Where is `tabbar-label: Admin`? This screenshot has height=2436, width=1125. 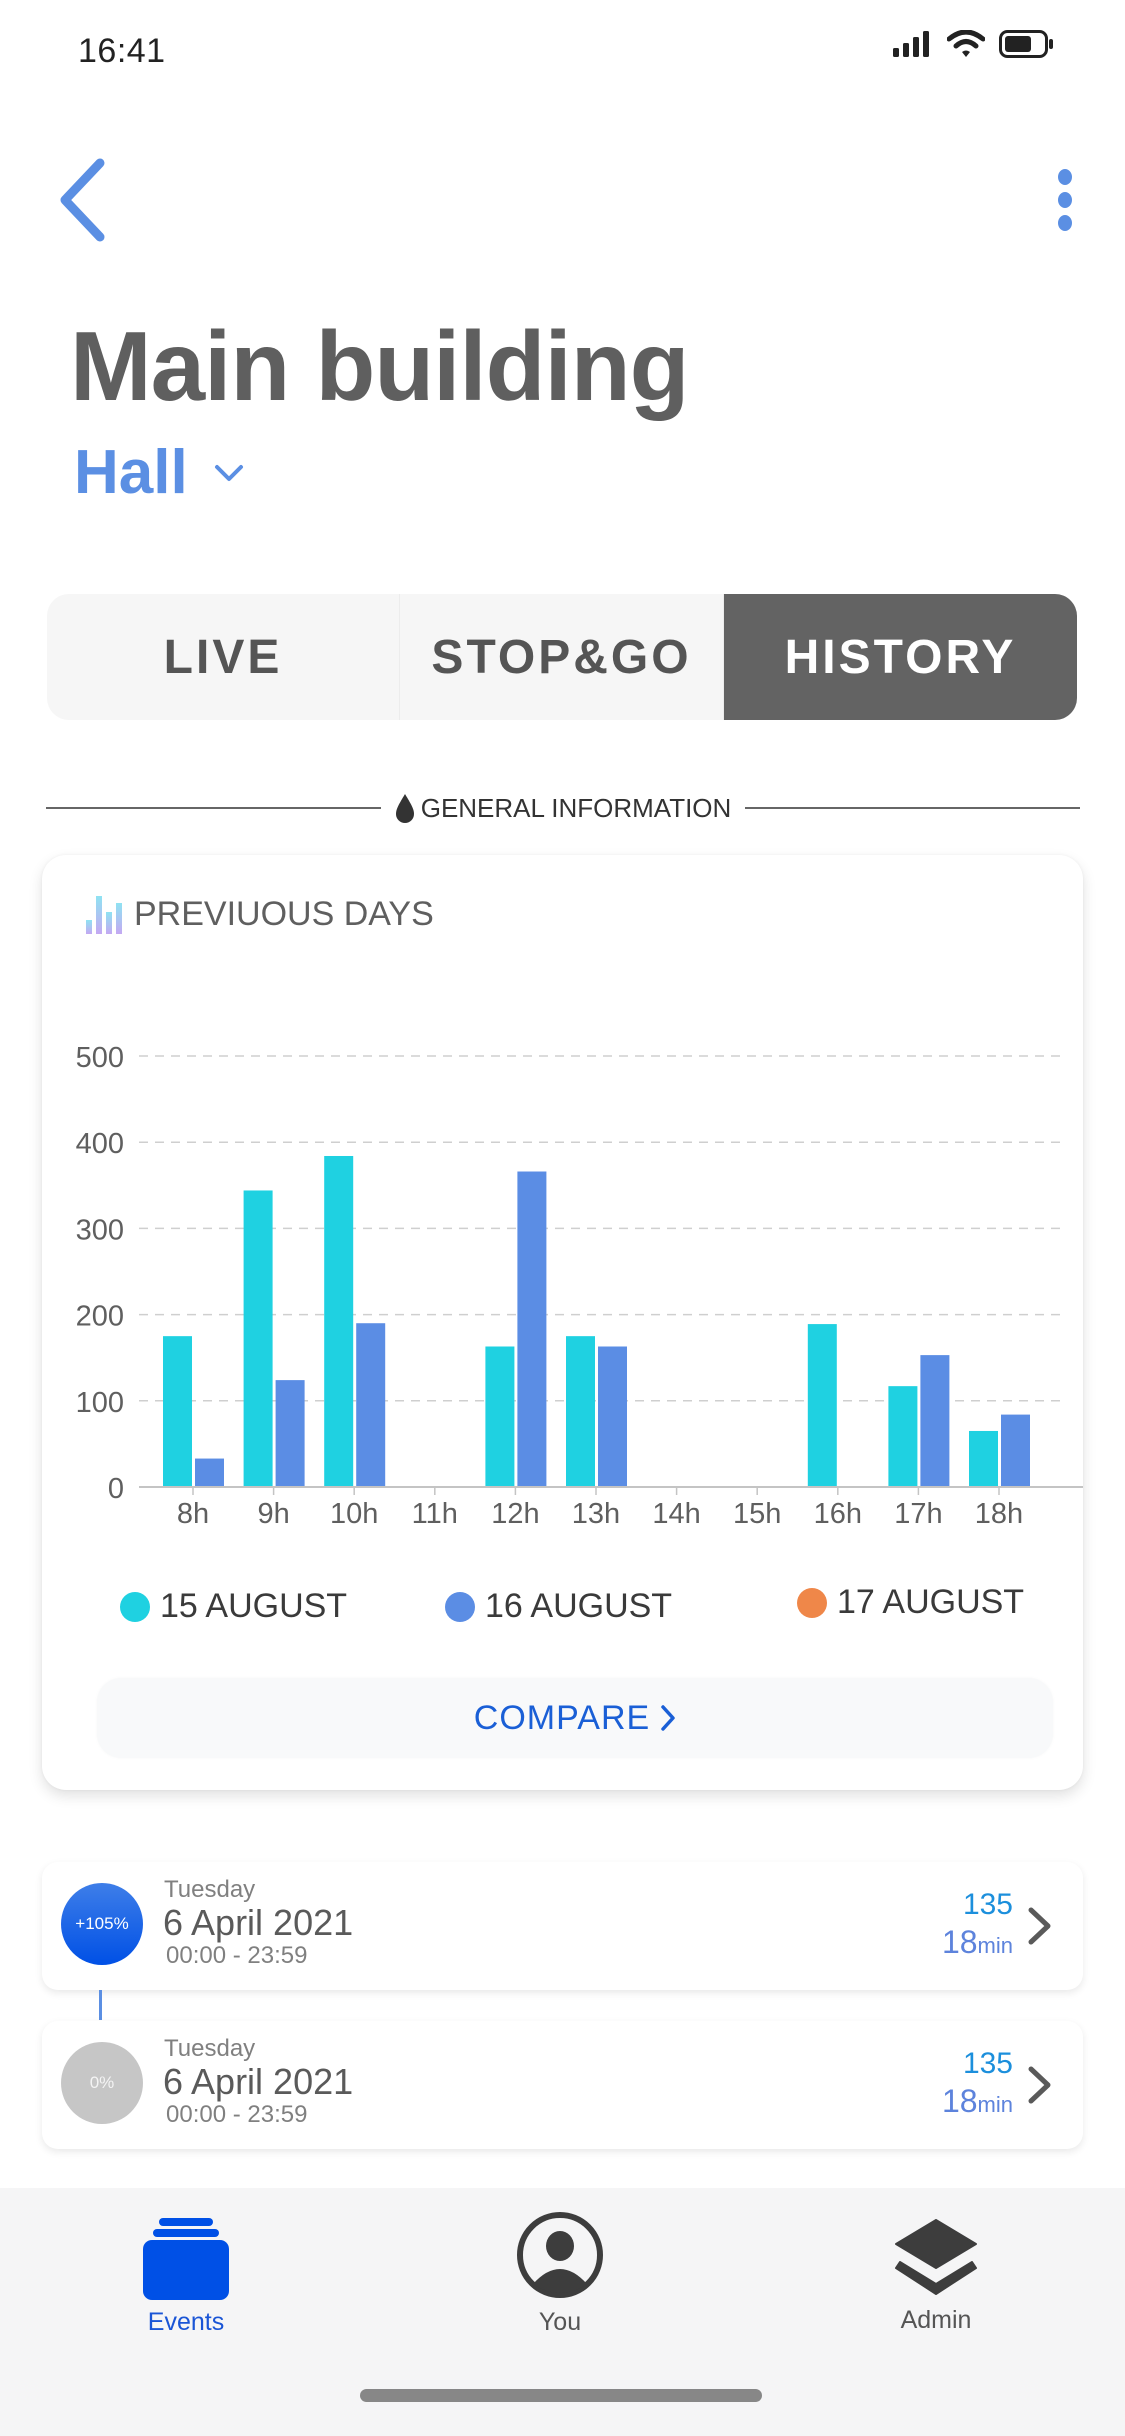 tabbar-label: Admin is located at coordinates (936, 2320).